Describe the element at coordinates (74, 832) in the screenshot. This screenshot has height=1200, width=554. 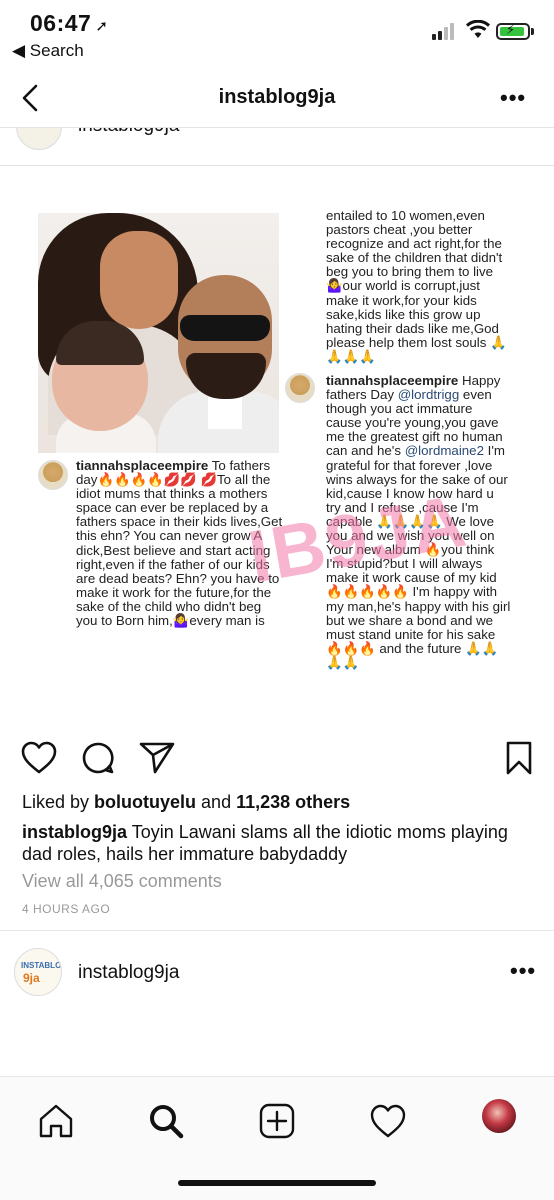
I see `caption-username: instablog9ja` at that location.